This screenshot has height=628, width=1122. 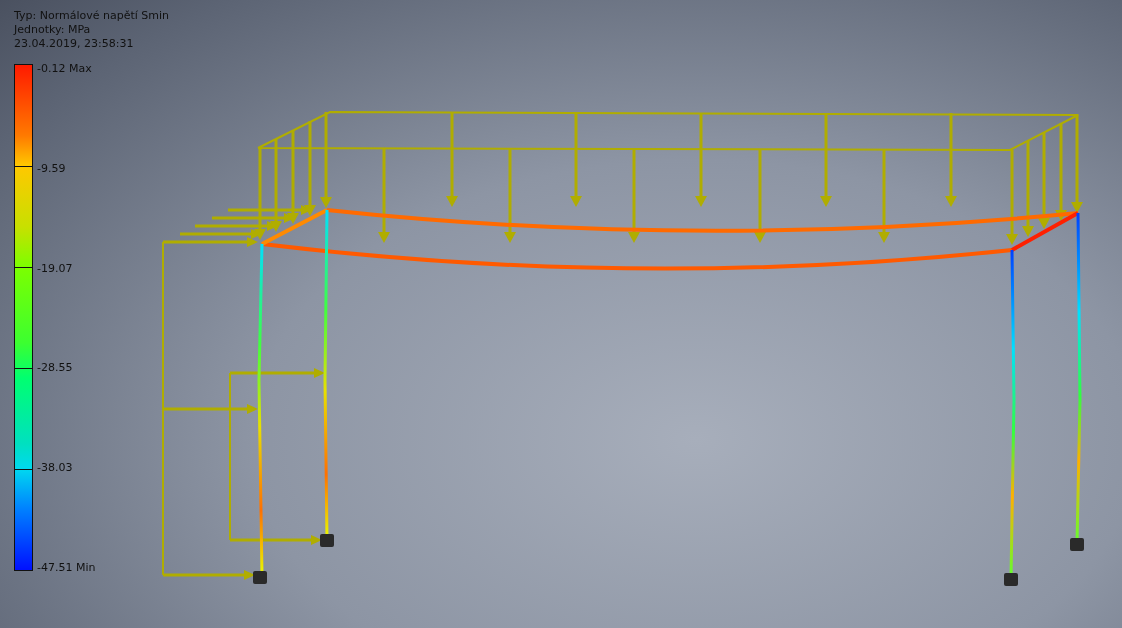 What do you see at coordinates (55, 468) in the screenshot?
I see `scale-value-label: -38.03` at bounding box center [55, 468].